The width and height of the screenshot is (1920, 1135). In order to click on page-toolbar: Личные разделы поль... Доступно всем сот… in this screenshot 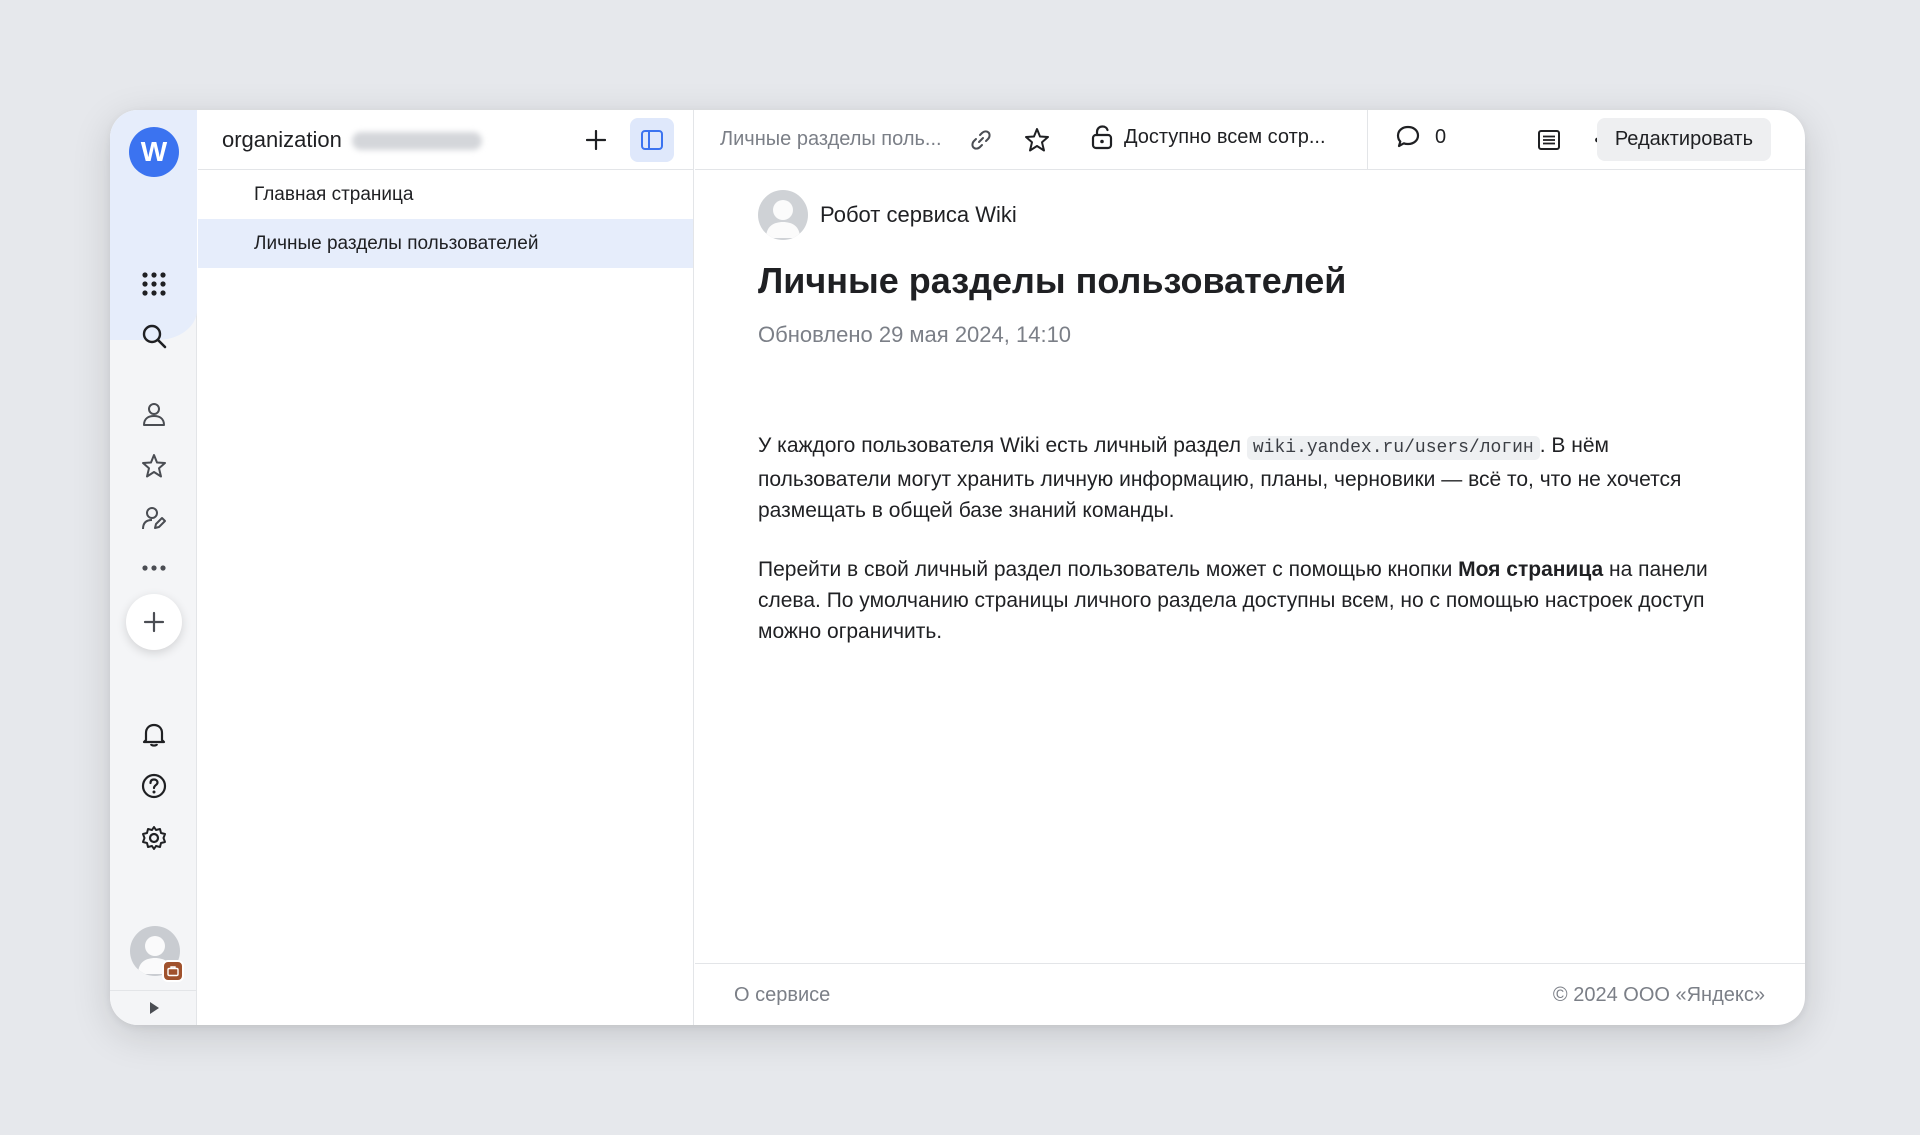, I will do `click(1250, 140)`.